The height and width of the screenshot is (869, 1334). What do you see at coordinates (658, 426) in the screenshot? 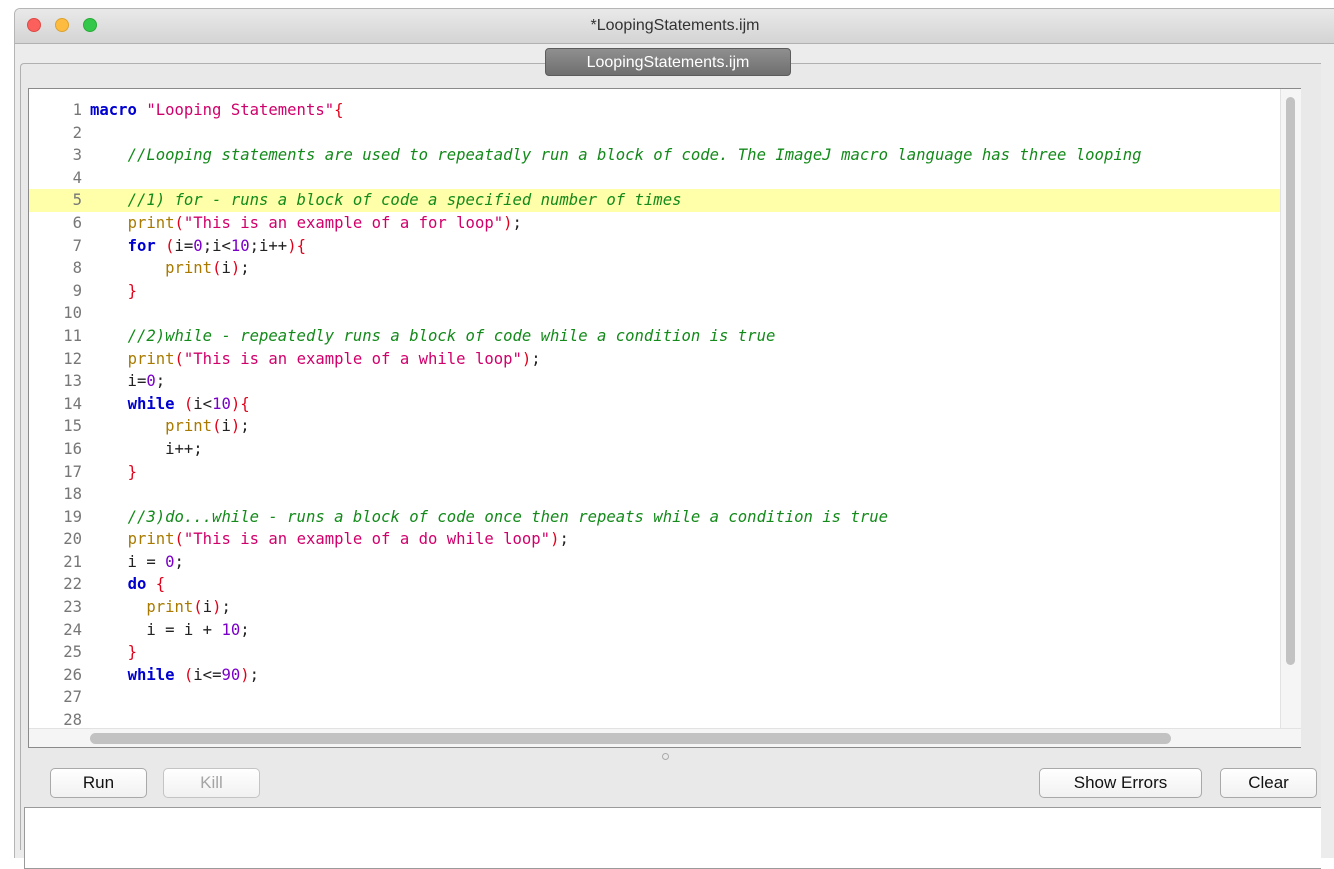
I see `code-line: 15 print(i);` at bounding box center [658, 426].